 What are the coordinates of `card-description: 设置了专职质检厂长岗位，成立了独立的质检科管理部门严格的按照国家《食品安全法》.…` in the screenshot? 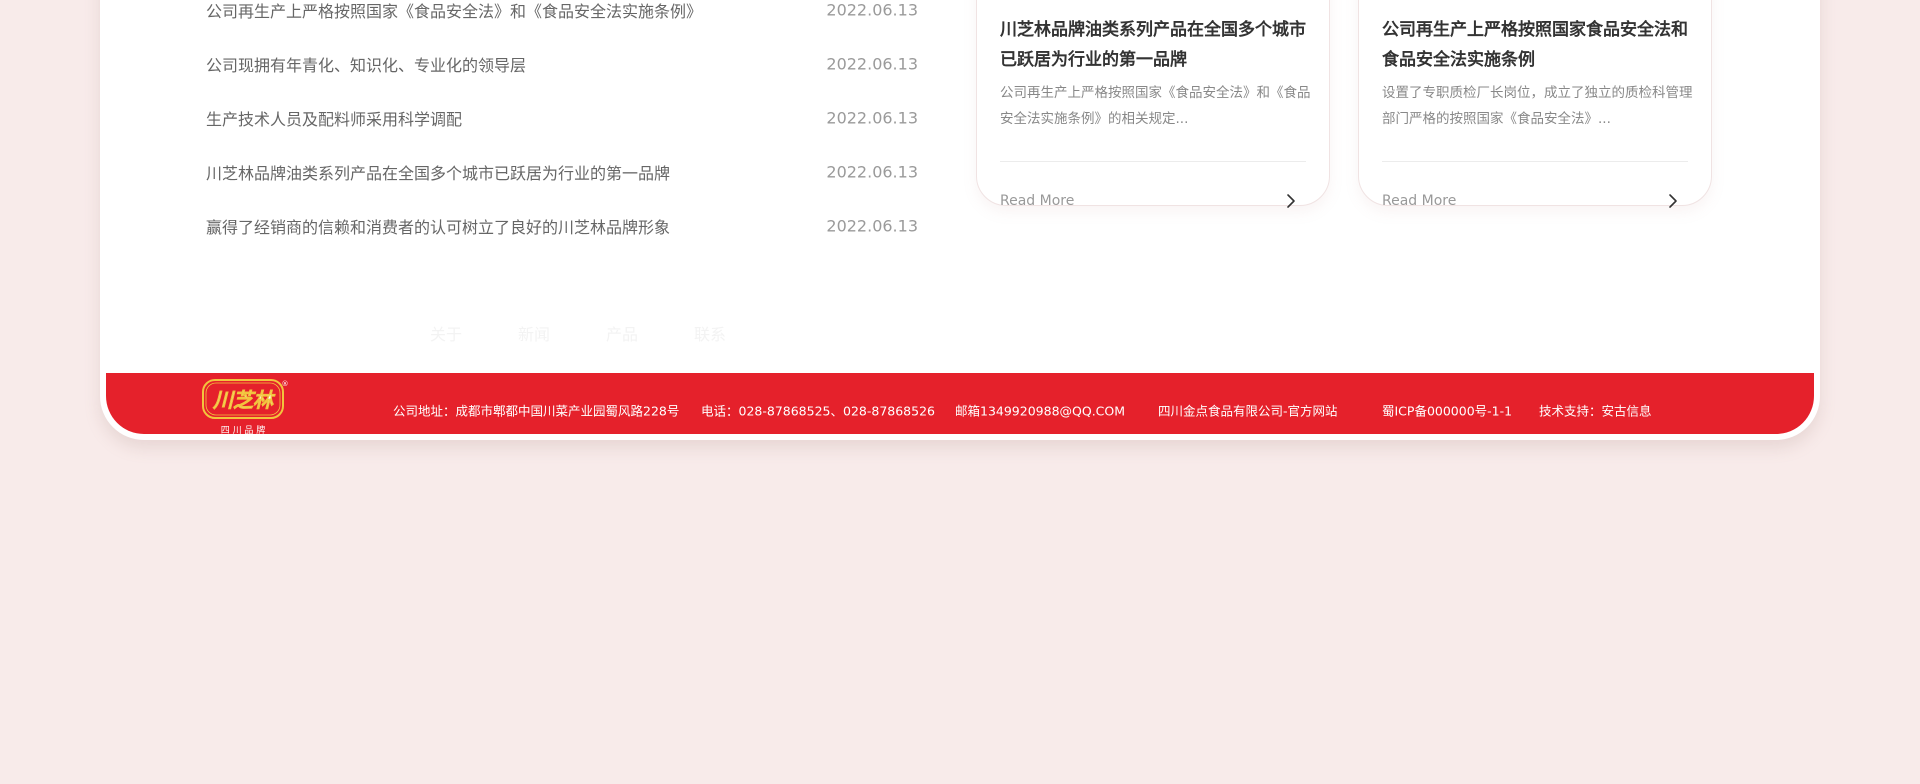 It's located at (1537, 106).